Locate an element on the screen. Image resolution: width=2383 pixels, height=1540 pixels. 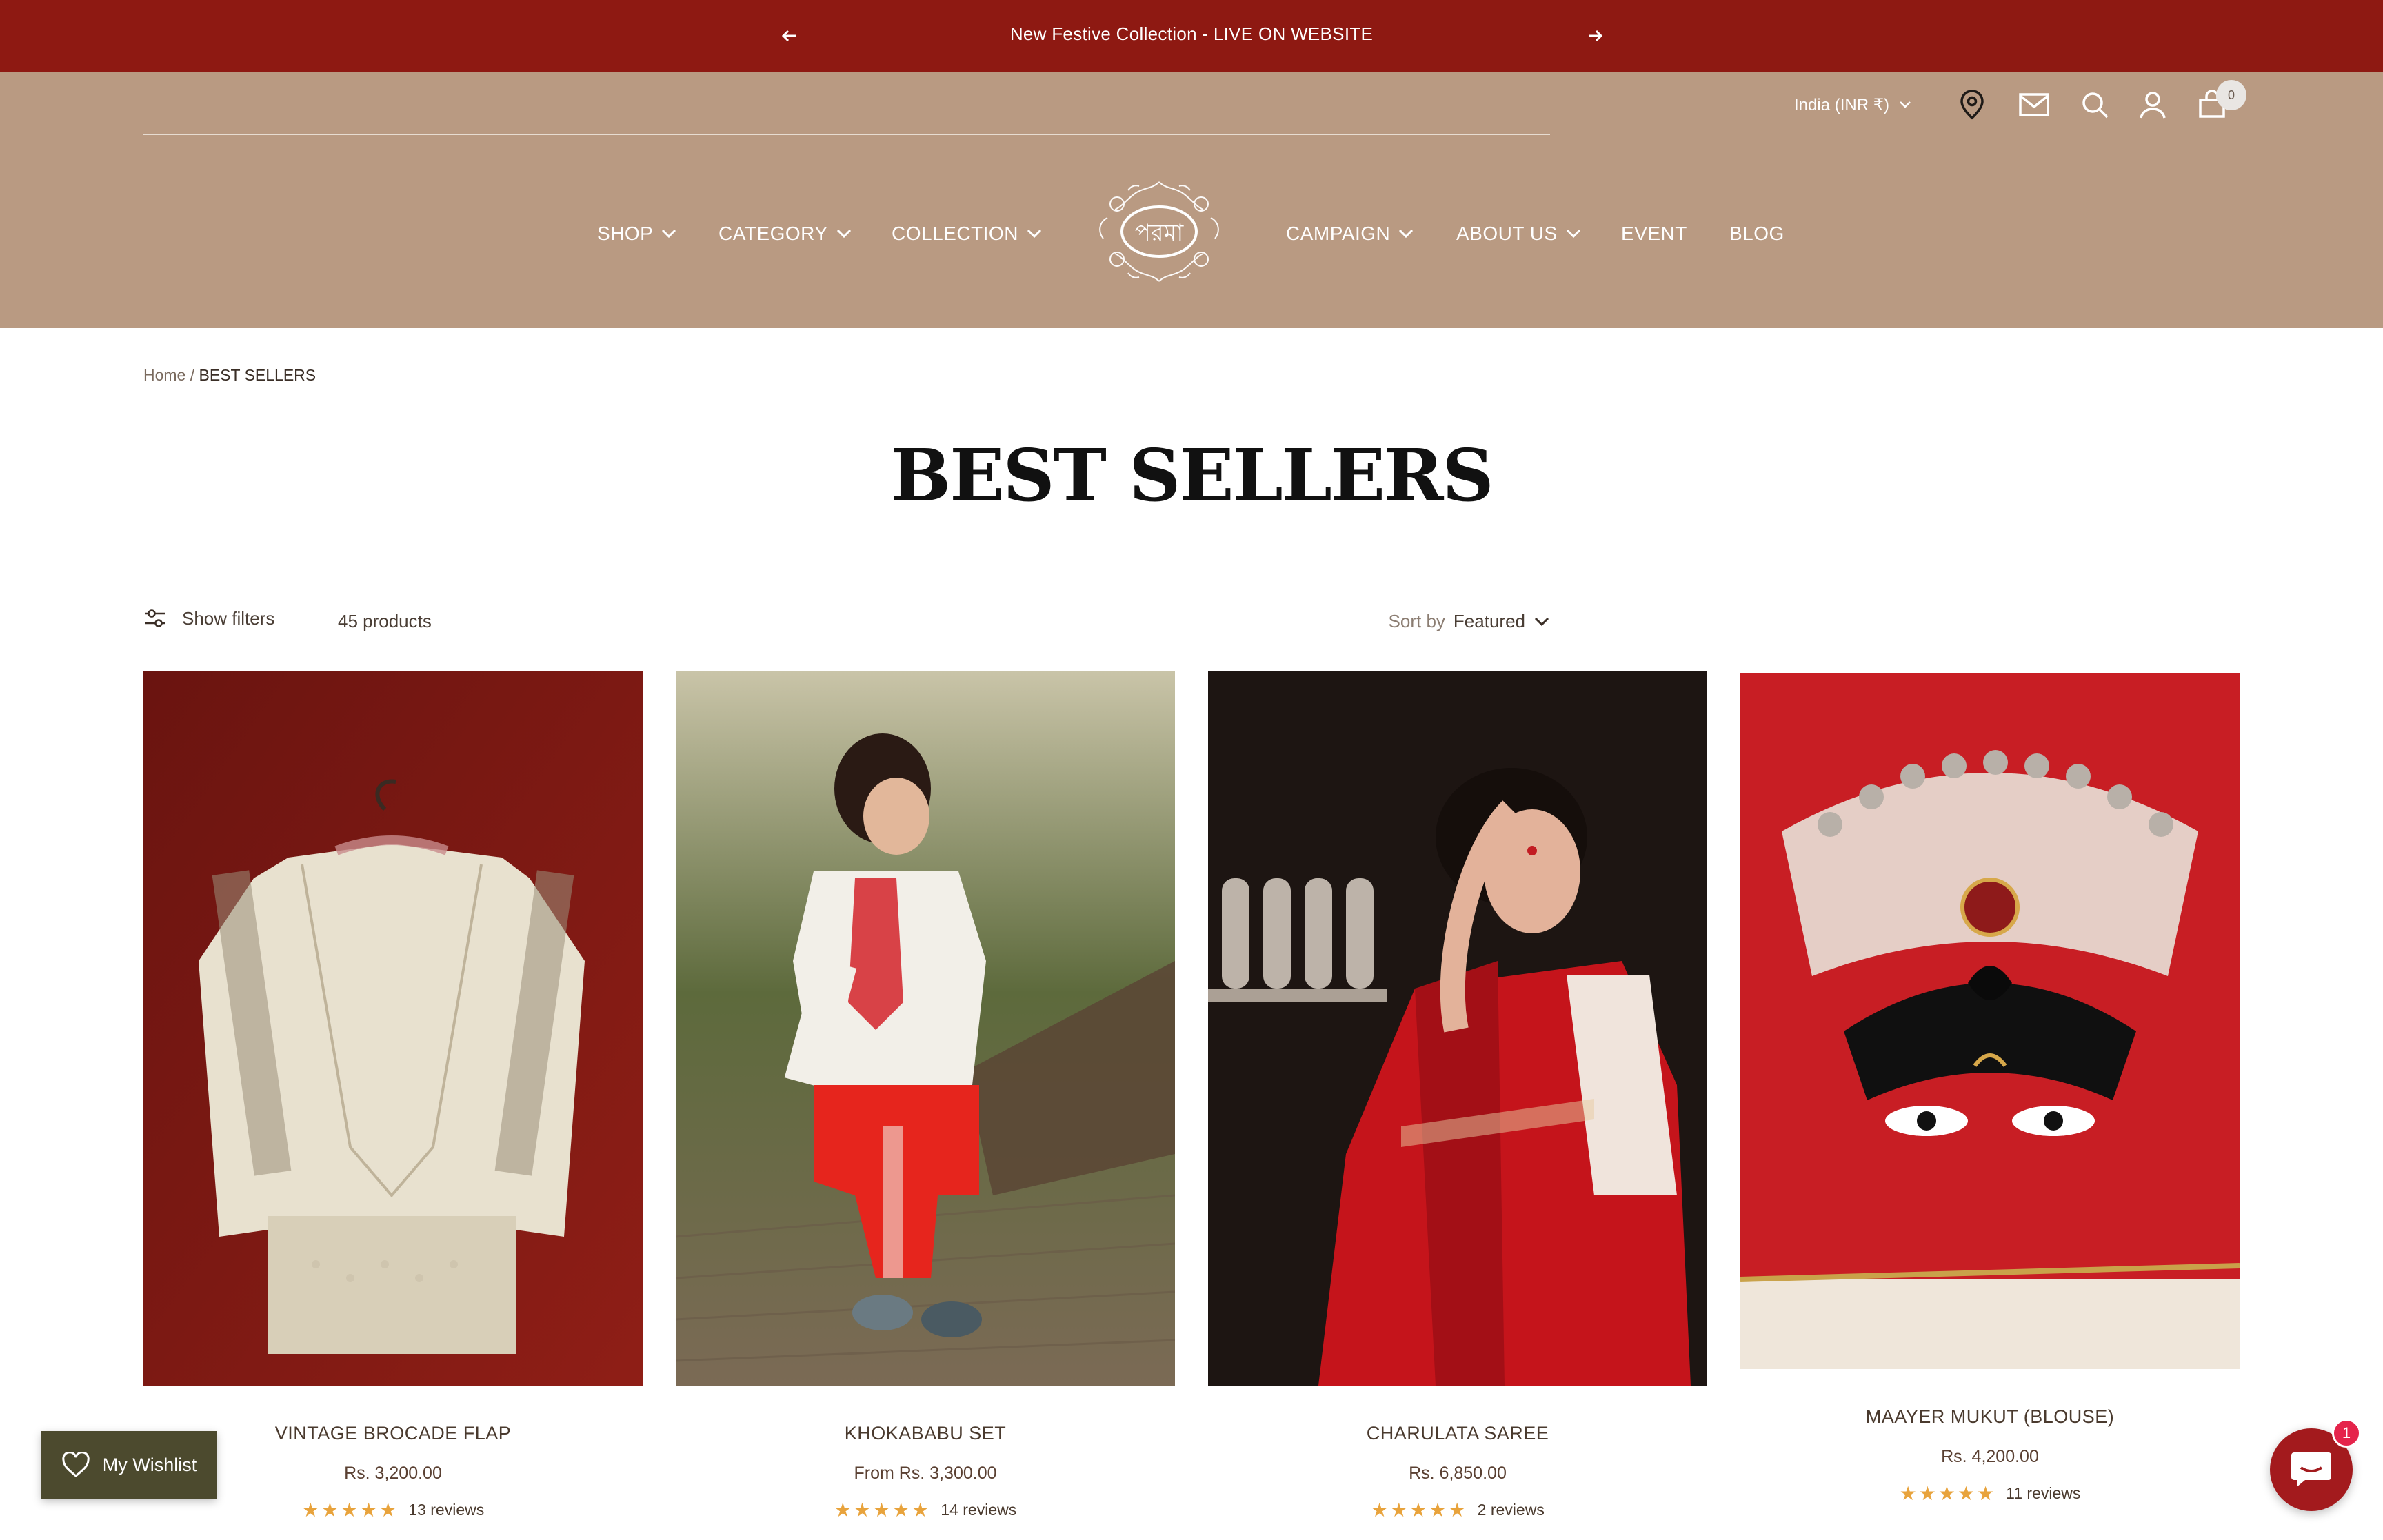
nav-item-event: EVENT is located at coordinates (1654, 234).